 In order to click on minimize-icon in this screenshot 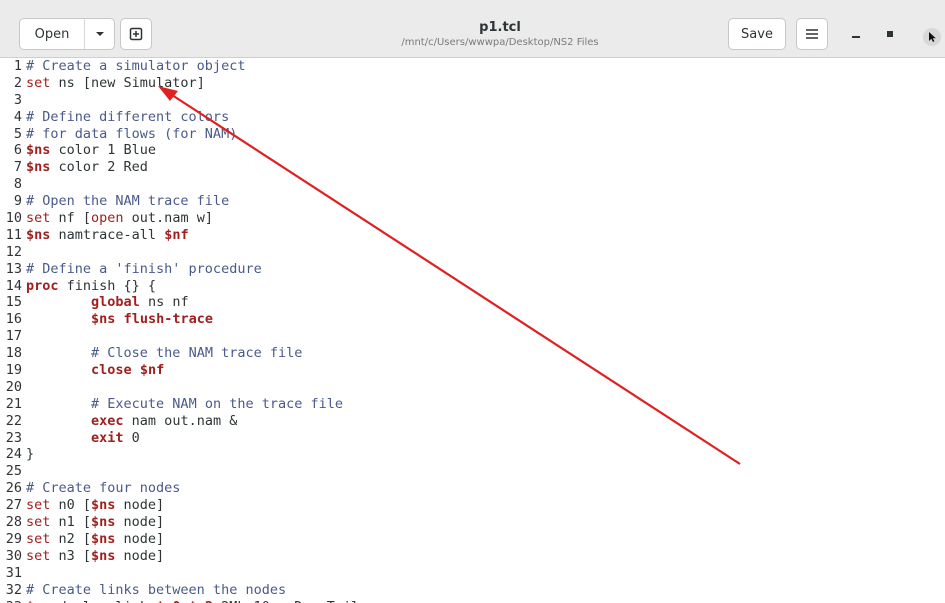, I will do `click(856, 34)`.